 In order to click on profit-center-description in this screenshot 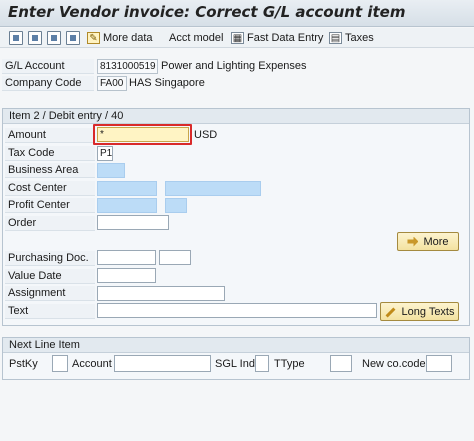, I will do `click(176, 205)`.